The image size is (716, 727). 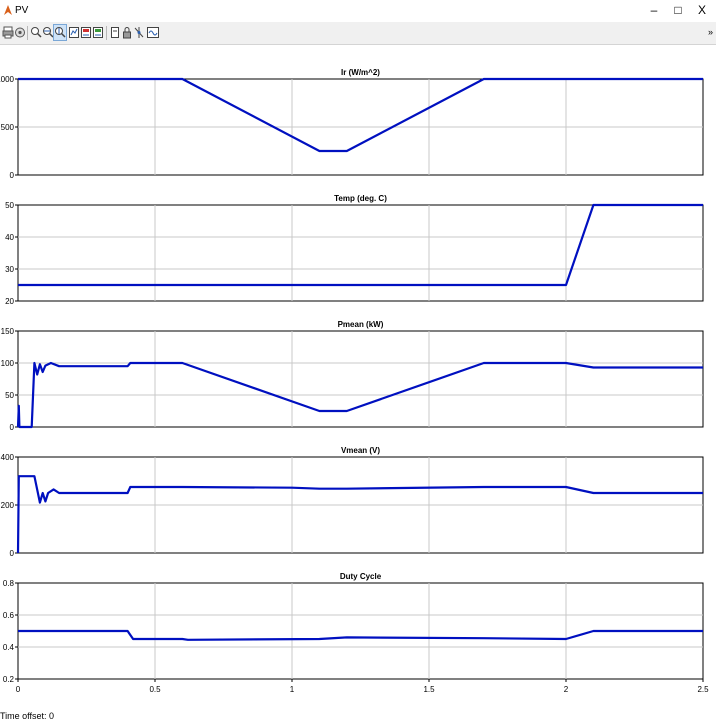 I want to click on minimize-button: –, so click(x=654, y=10).